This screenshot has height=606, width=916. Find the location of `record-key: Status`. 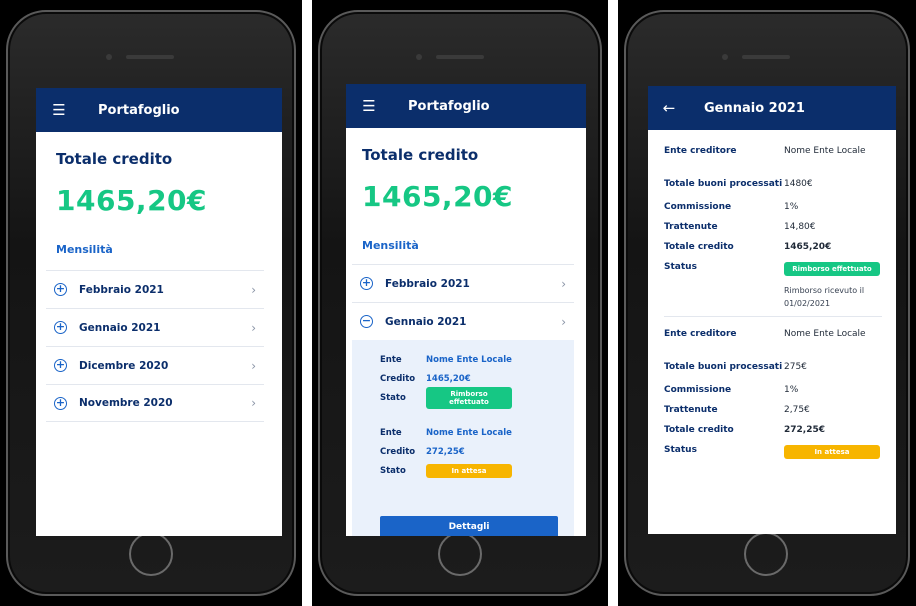

record-key: Status is located at coordinates (680, 267).